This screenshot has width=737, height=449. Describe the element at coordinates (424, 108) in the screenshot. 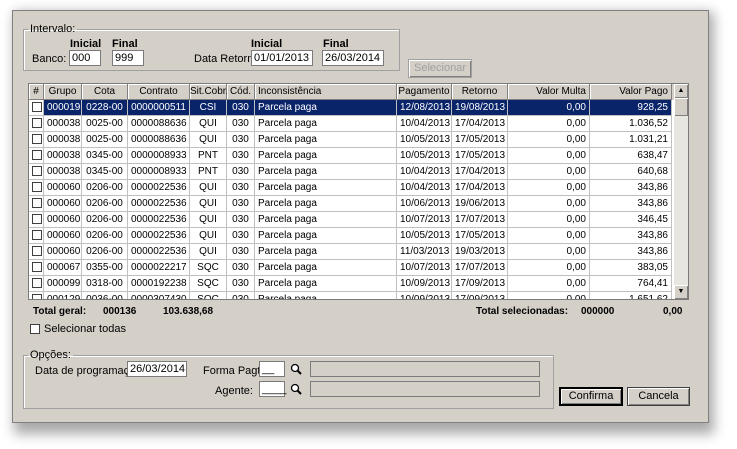

I see `col-pagamento-cell: 12/08/2013` at that location.